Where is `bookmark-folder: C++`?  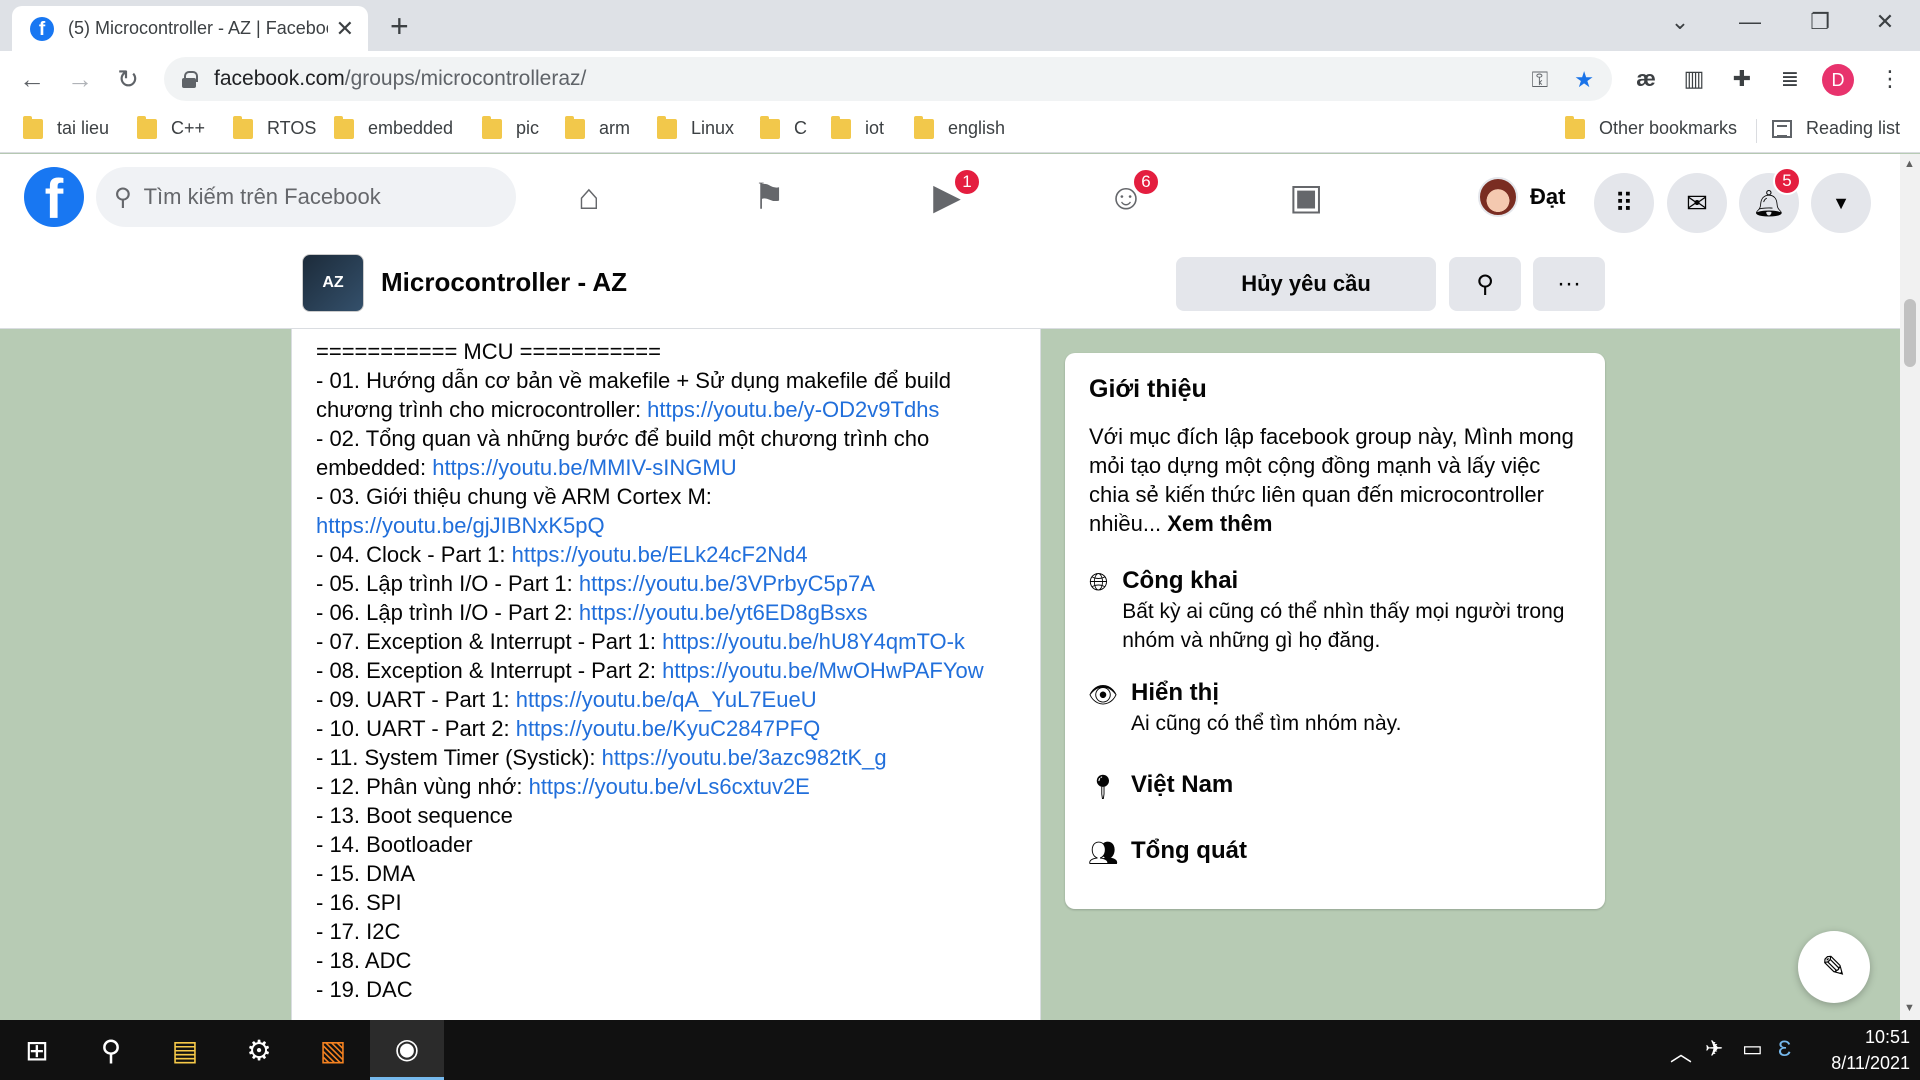 bookmark-folder: C++ is located at coordinates (171, 127).